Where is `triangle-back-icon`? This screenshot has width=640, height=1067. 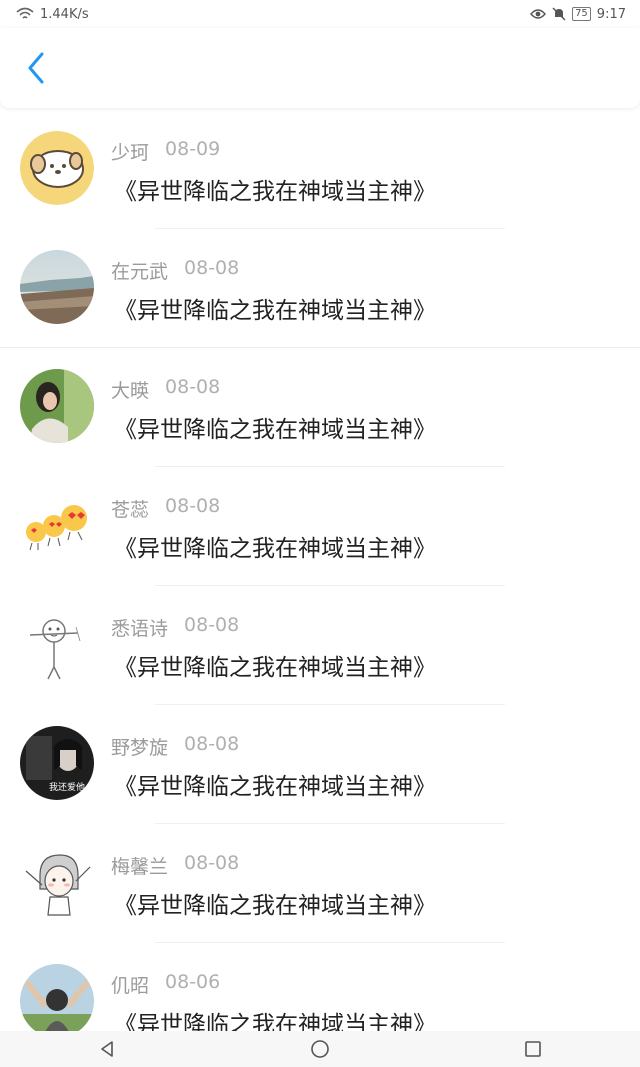 triangle-back-icon is located at coordinates (106, 1049).